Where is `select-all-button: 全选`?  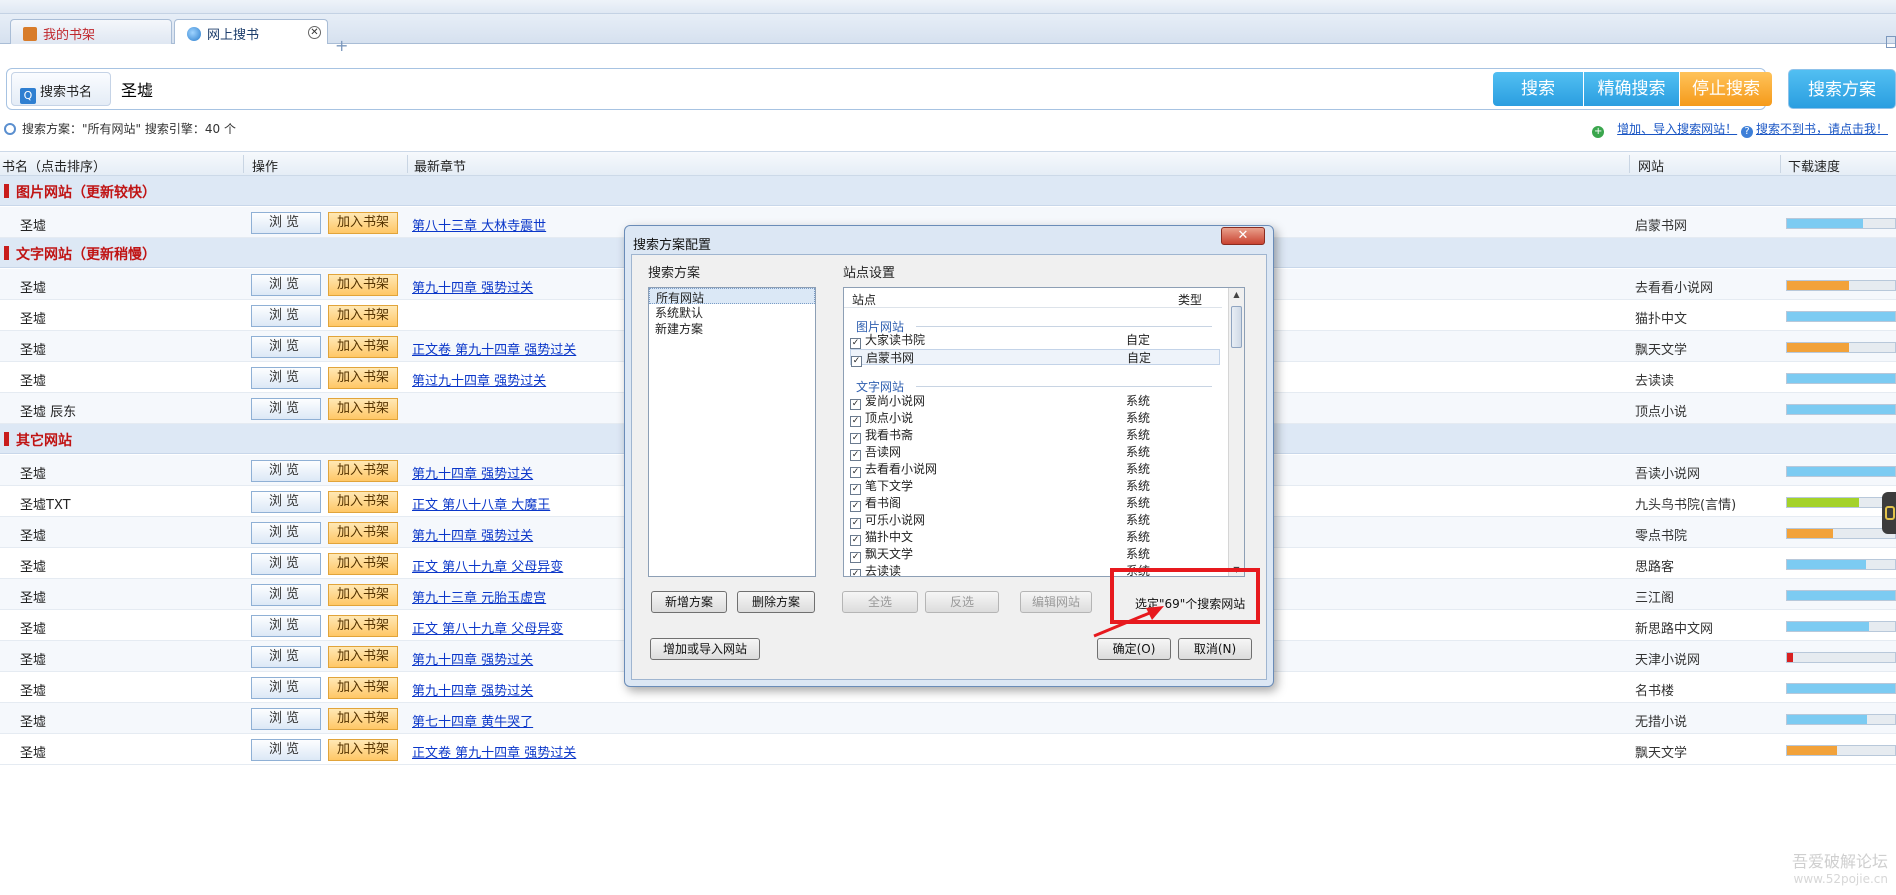
select-all-button: 全选 is located at coordinates (880, 602).